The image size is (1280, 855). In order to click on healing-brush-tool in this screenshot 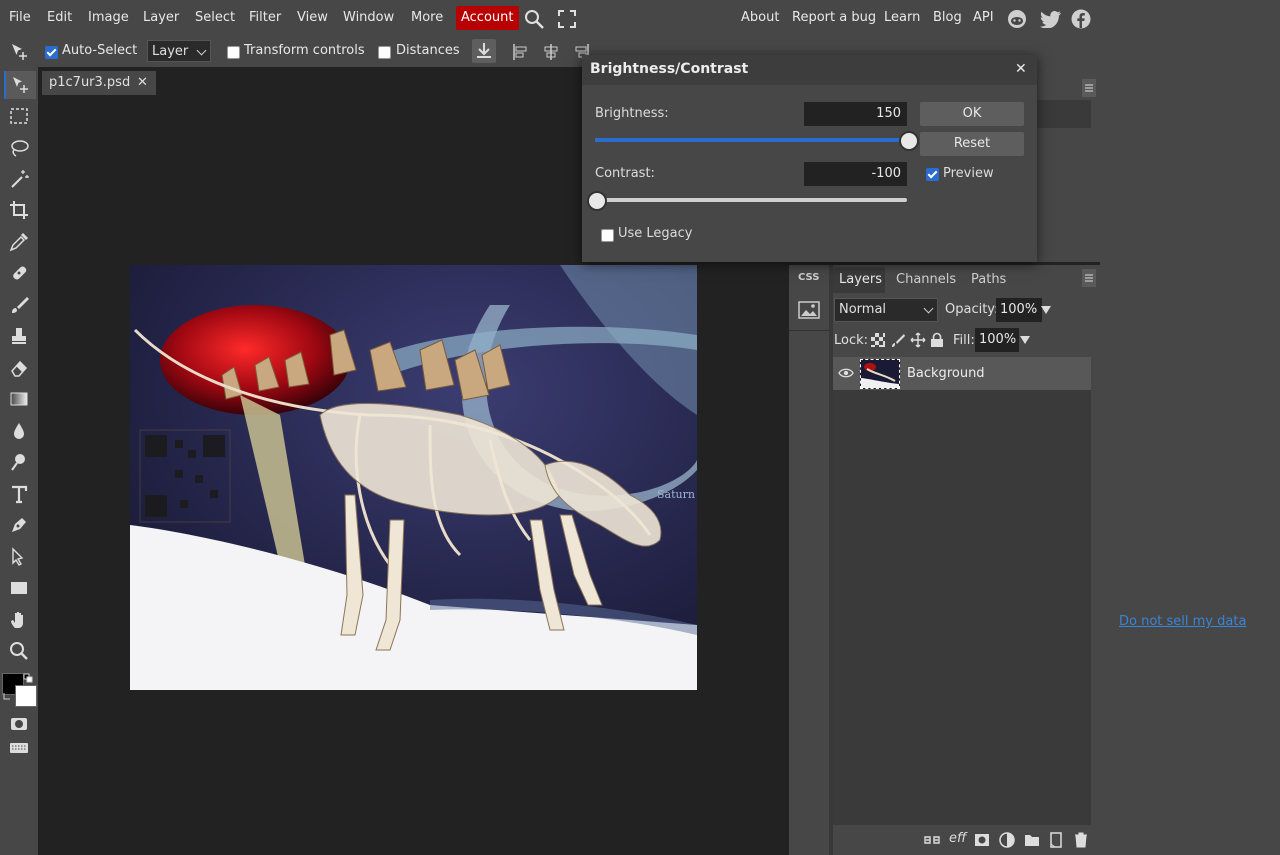, I will do `click(19, 273)`.